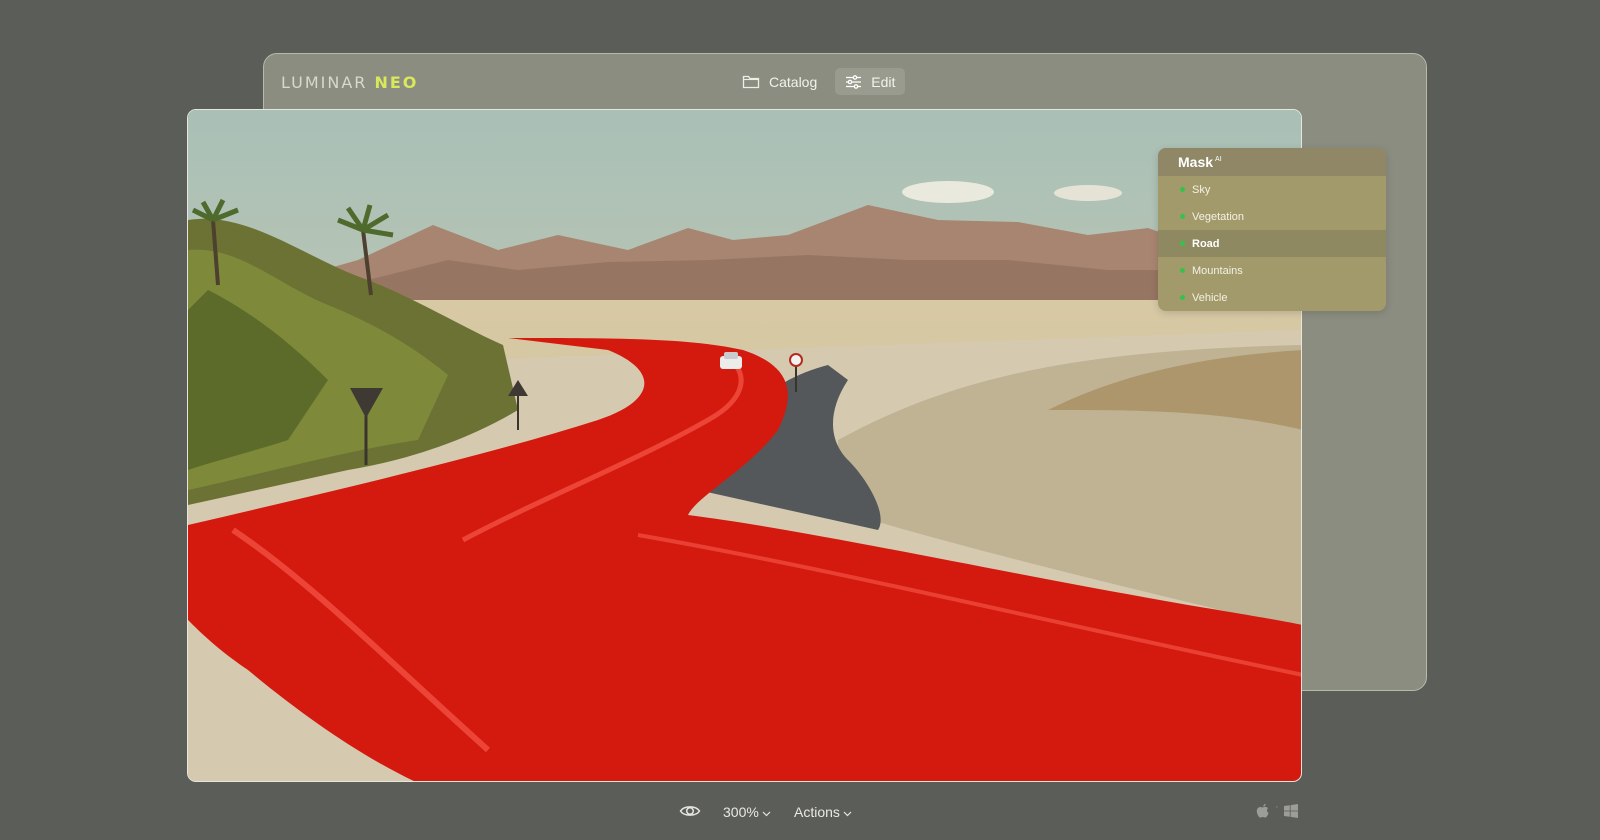 This screenshot has width=1600, height=840. Describe the element at coordinates (870, 81) in the screenshot. I see `tab-edit: Edit` at that location.